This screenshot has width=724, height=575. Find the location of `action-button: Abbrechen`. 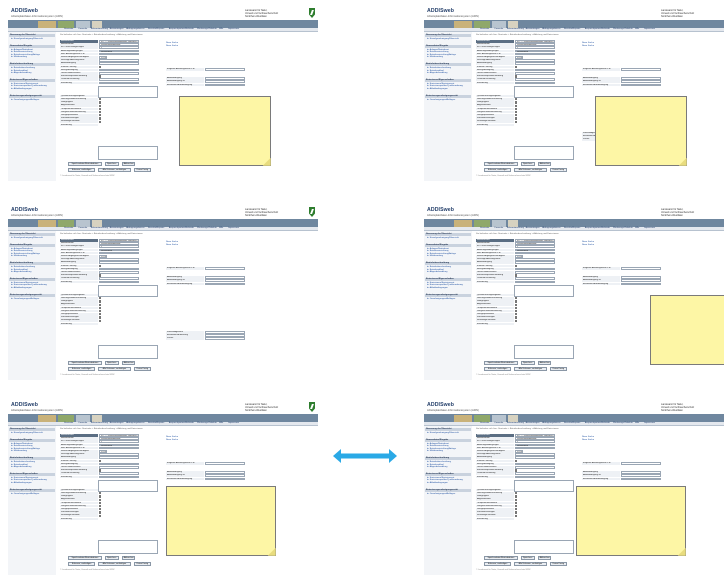

action-button: Abbrechen is located at coordinates (128, 558).